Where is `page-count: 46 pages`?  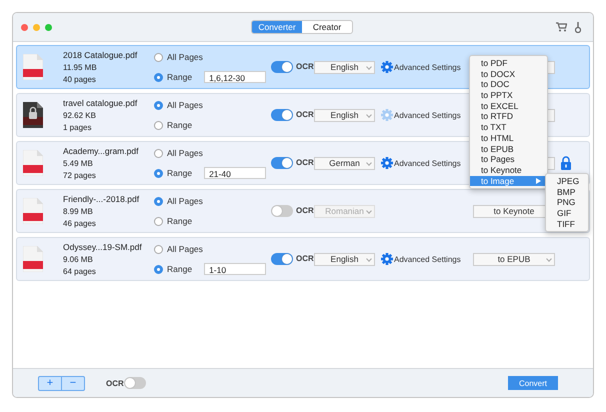
page-count: 46 pages is located at coordinates (80, 223).